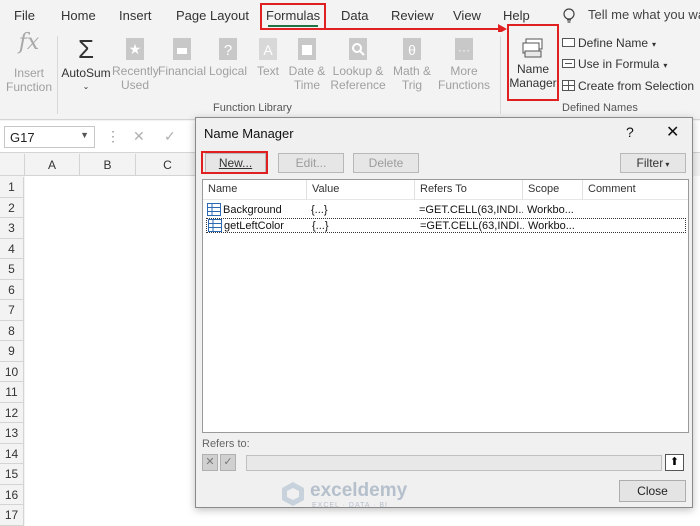 The height and width of the screenshot is (526, 700). I want to click on row-header: 10, so click(12, 371).